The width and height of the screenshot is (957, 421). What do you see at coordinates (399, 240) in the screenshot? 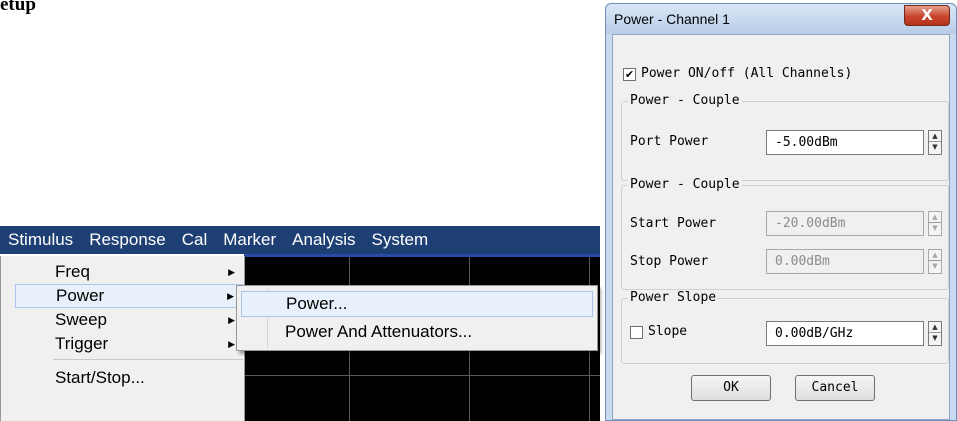
I see `menu-system: System` at bounding box center [399, 240].